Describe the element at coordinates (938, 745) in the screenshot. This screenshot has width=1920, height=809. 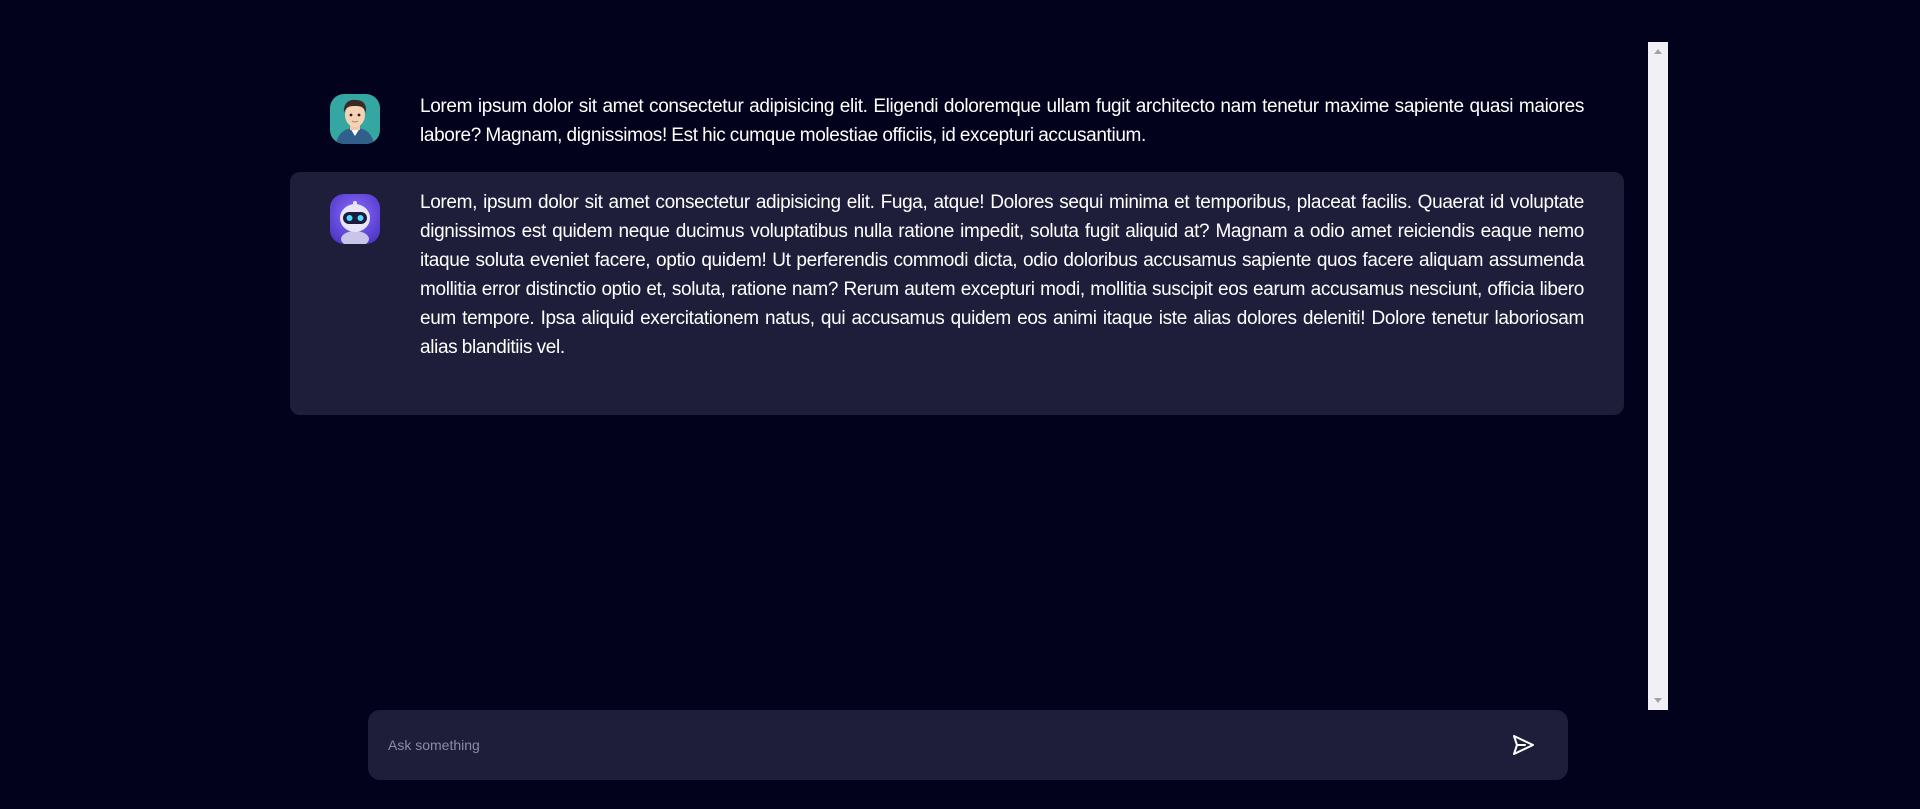
I see `ask-input` at that location.